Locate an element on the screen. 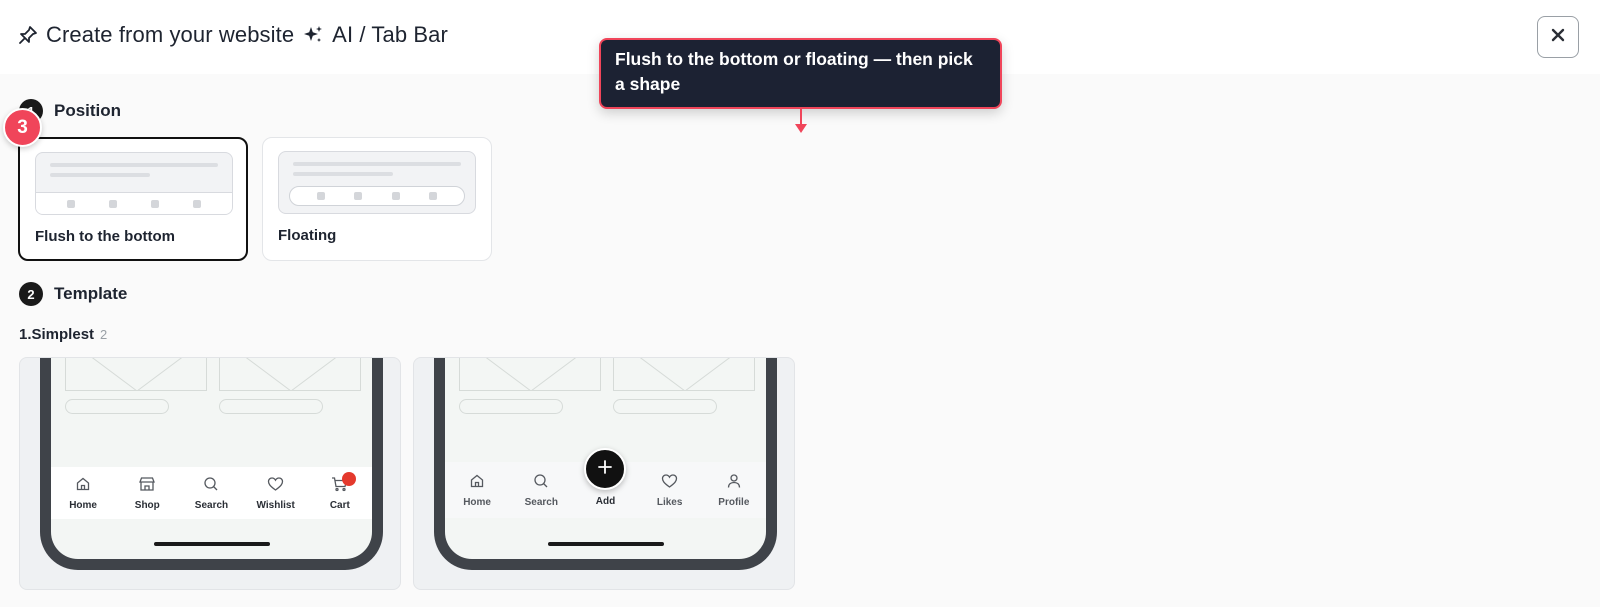 The height and width of the screenshot is (607, 1600). tab-profile: Profile is located at coordinates (734, 490).